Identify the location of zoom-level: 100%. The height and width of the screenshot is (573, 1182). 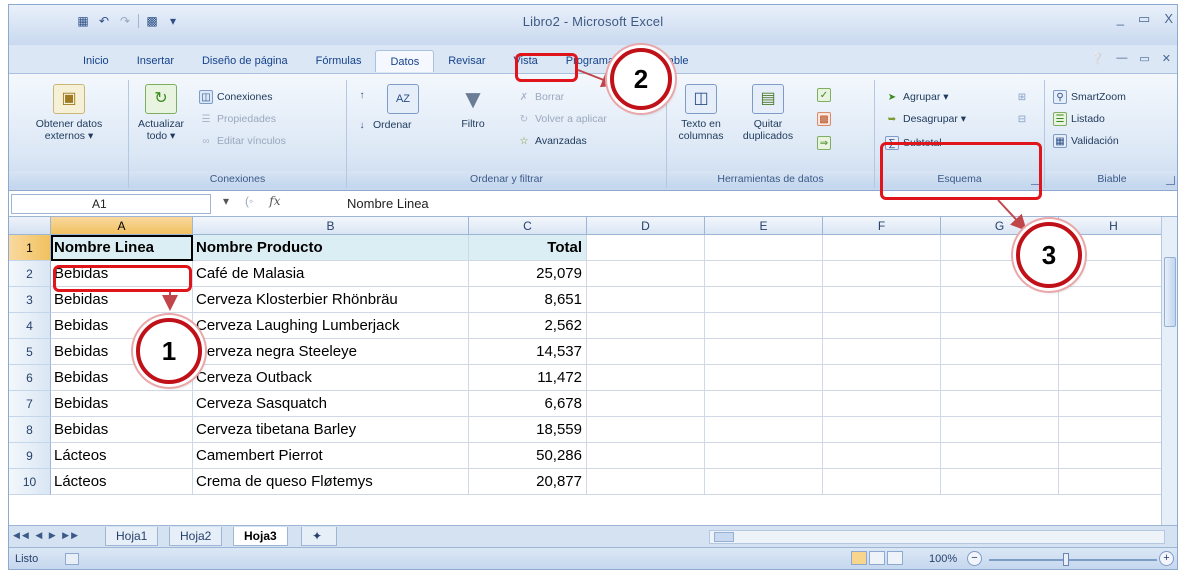
(943, 559).